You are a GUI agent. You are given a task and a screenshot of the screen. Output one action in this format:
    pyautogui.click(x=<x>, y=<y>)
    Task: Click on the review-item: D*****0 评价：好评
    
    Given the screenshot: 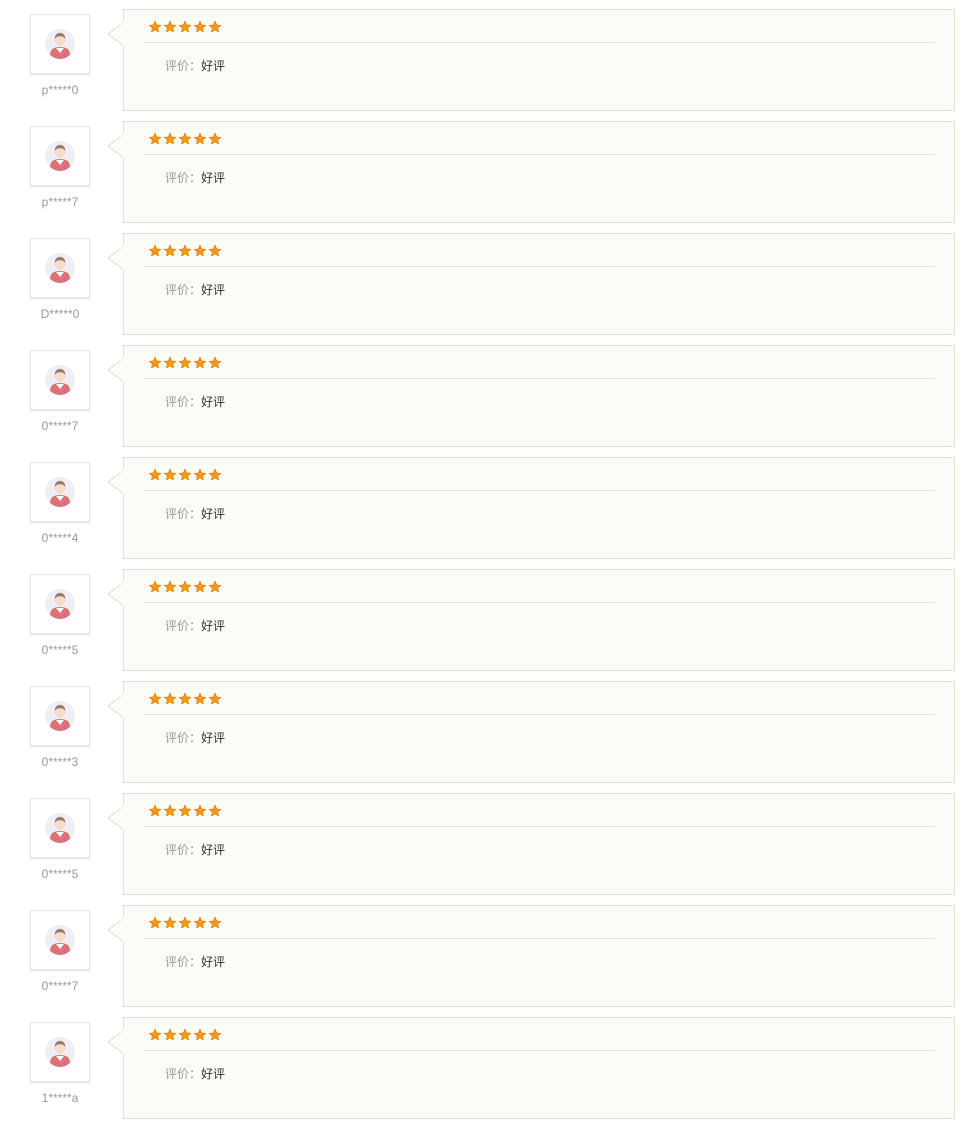 What is the action you would take?
    pyautogui.click(x=482, y=280)
    